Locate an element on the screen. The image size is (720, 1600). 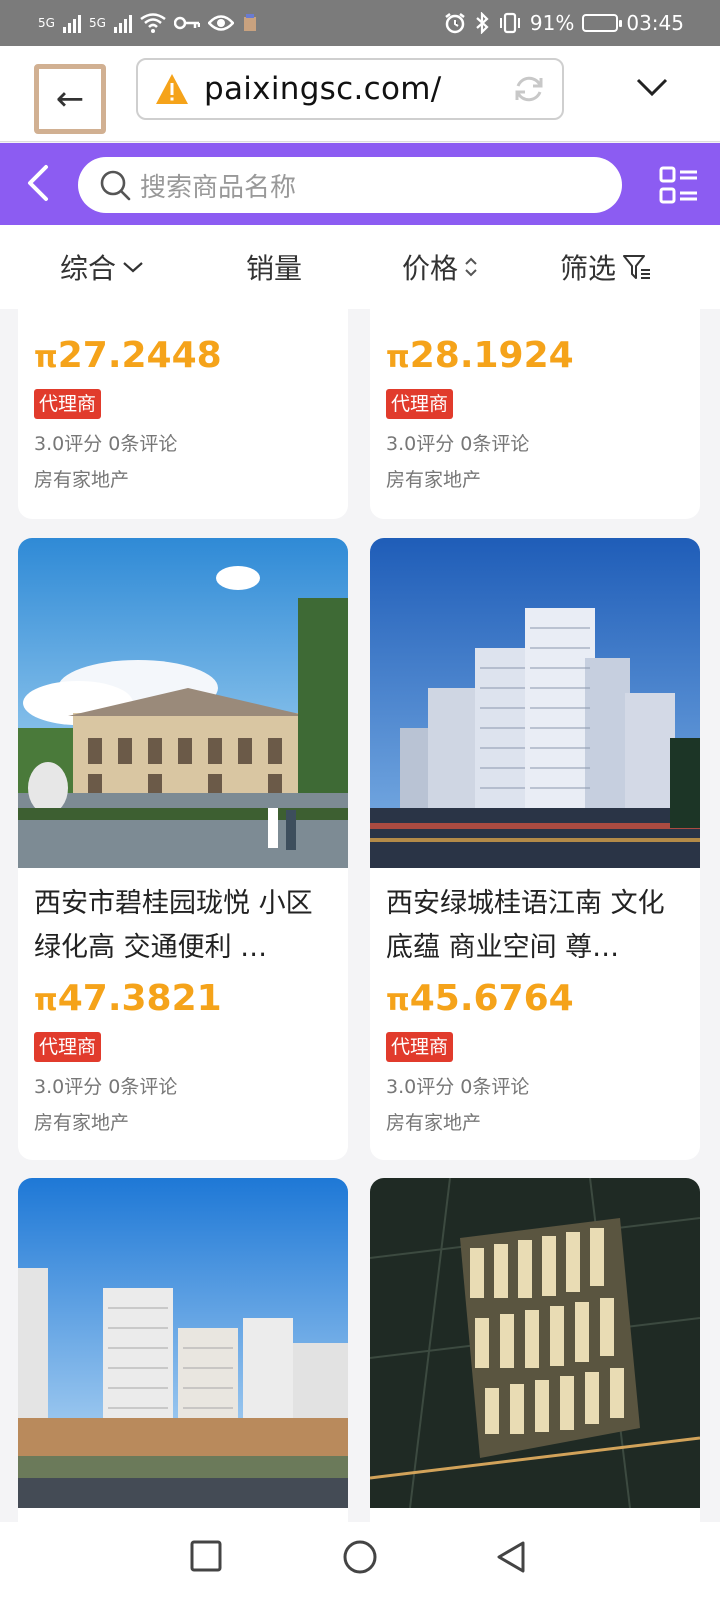
search-placeholder: 搜索商品名称 is located at coordinates (218, 187).